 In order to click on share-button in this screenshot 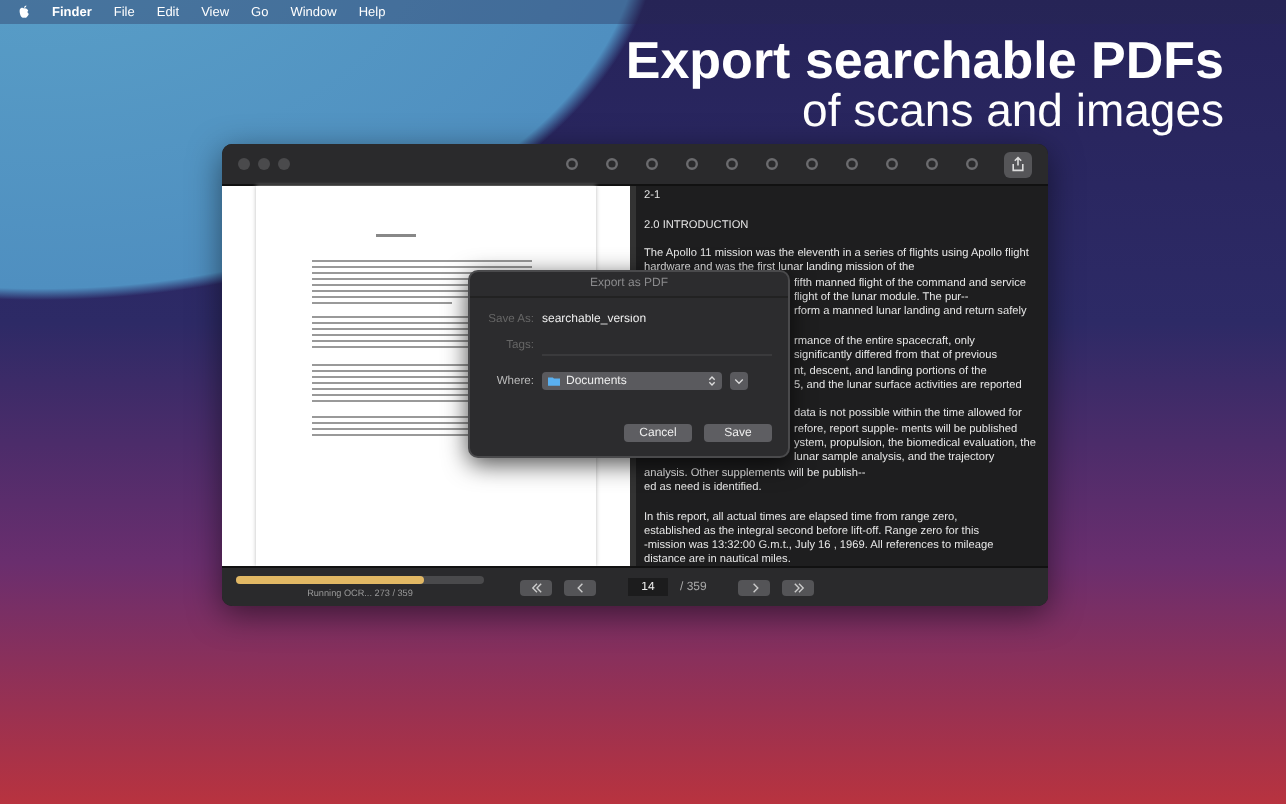, I will do `click(1018, 164)`.